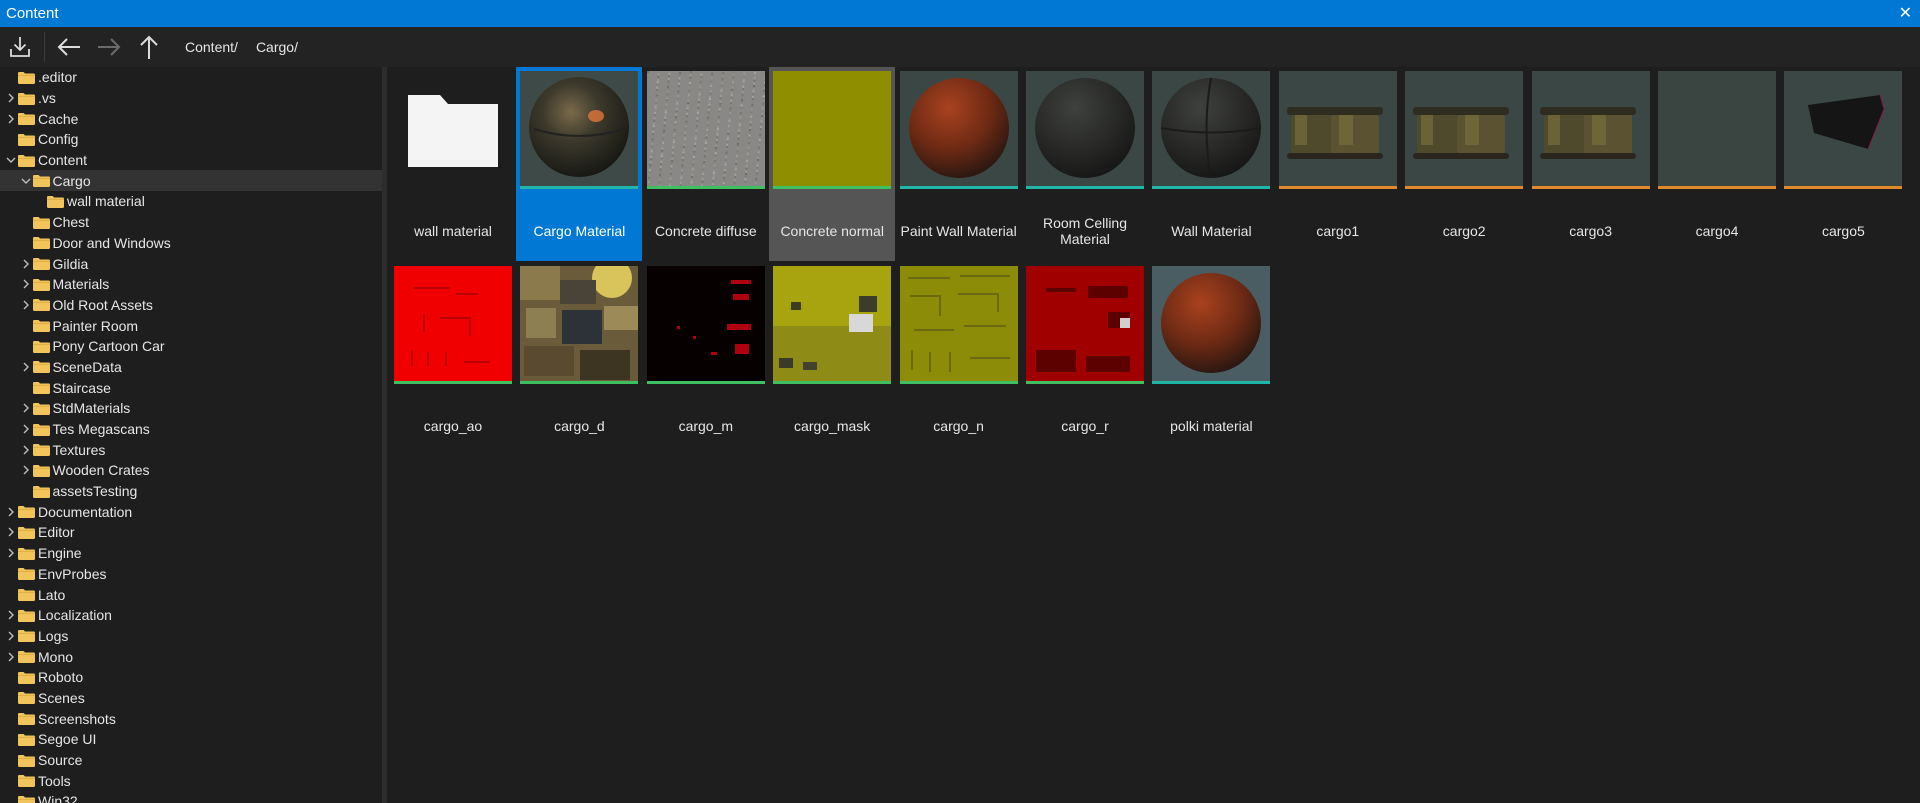  I want to click on tree-item: Engine, so click(191, 553).